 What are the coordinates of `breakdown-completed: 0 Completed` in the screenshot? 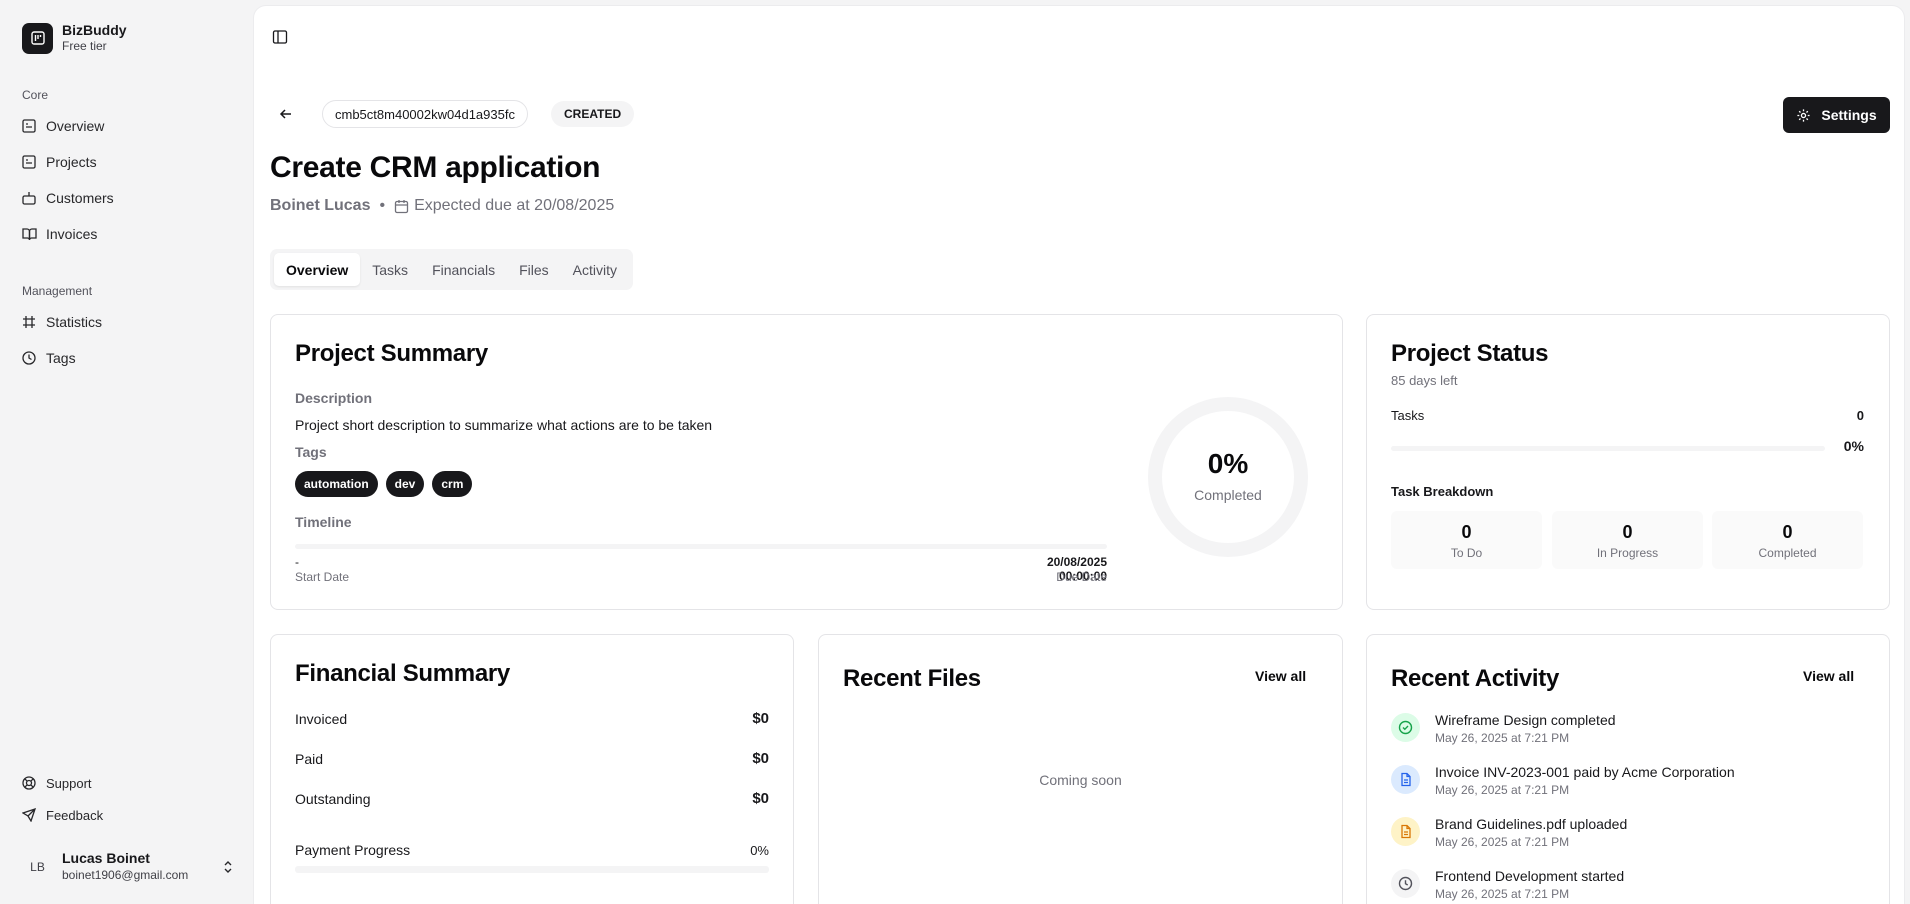 It's located at (1787, 540).